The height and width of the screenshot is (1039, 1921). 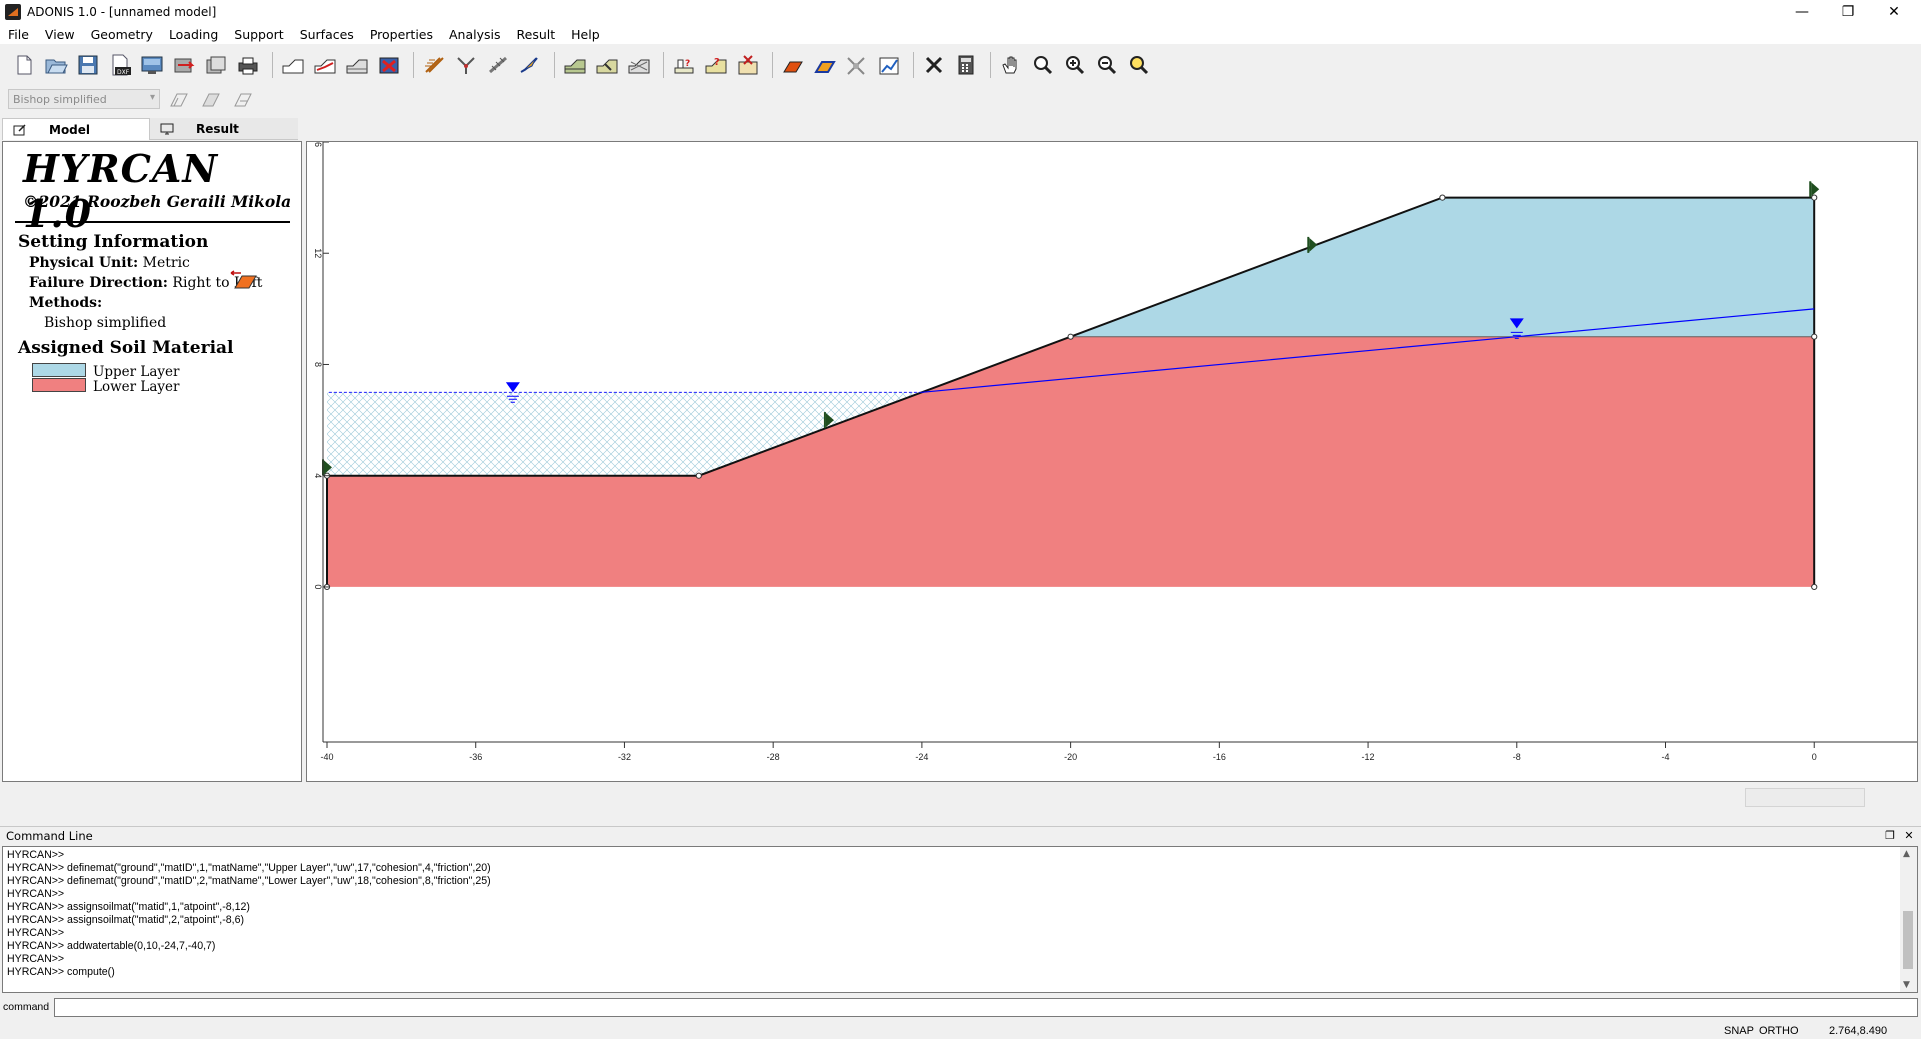 I want to click on zoom-extents-icon, so click(x=1139, y=65).